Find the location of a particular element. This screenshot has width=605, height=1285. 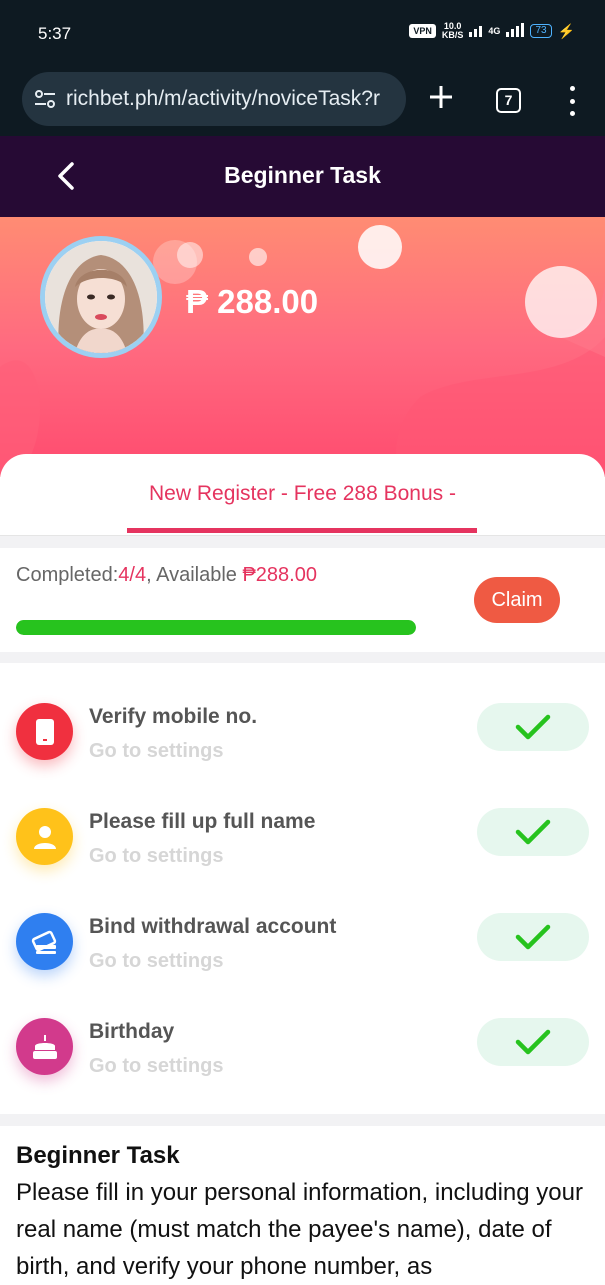

add-tab-icon is located at coordinates (441, 97).